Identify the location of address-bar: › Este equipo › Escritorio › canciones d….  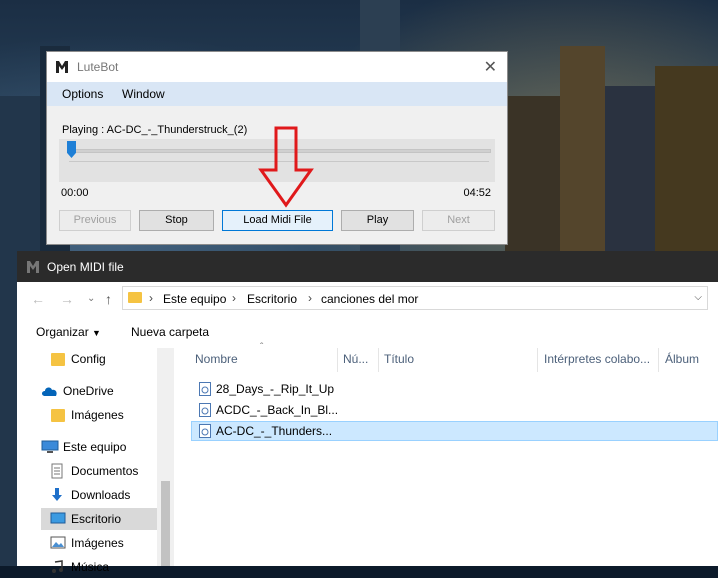
(415, 298).